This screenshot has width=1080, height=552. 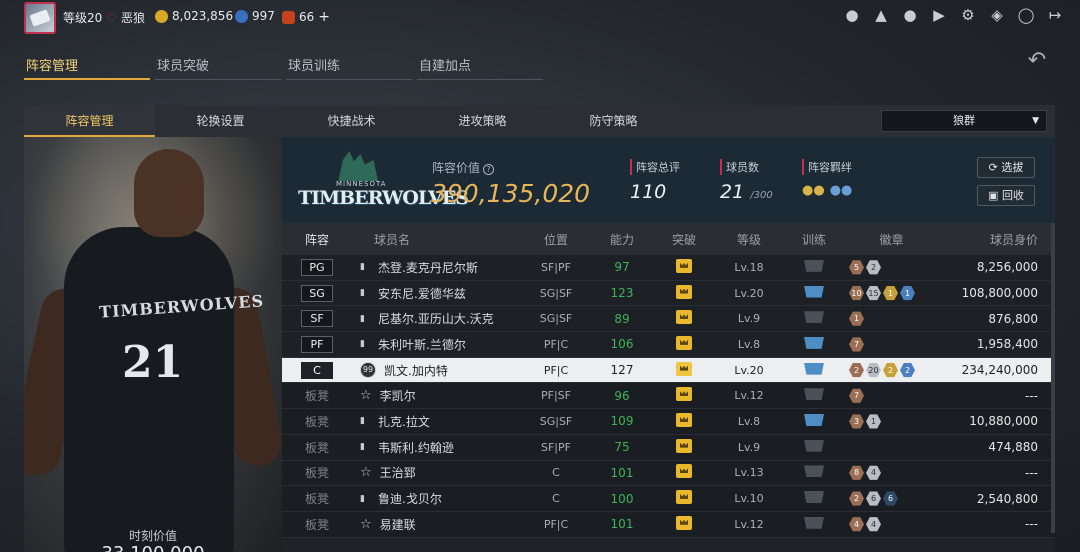 I want to click on profile-icon: ●, so click(x=852, y=15).